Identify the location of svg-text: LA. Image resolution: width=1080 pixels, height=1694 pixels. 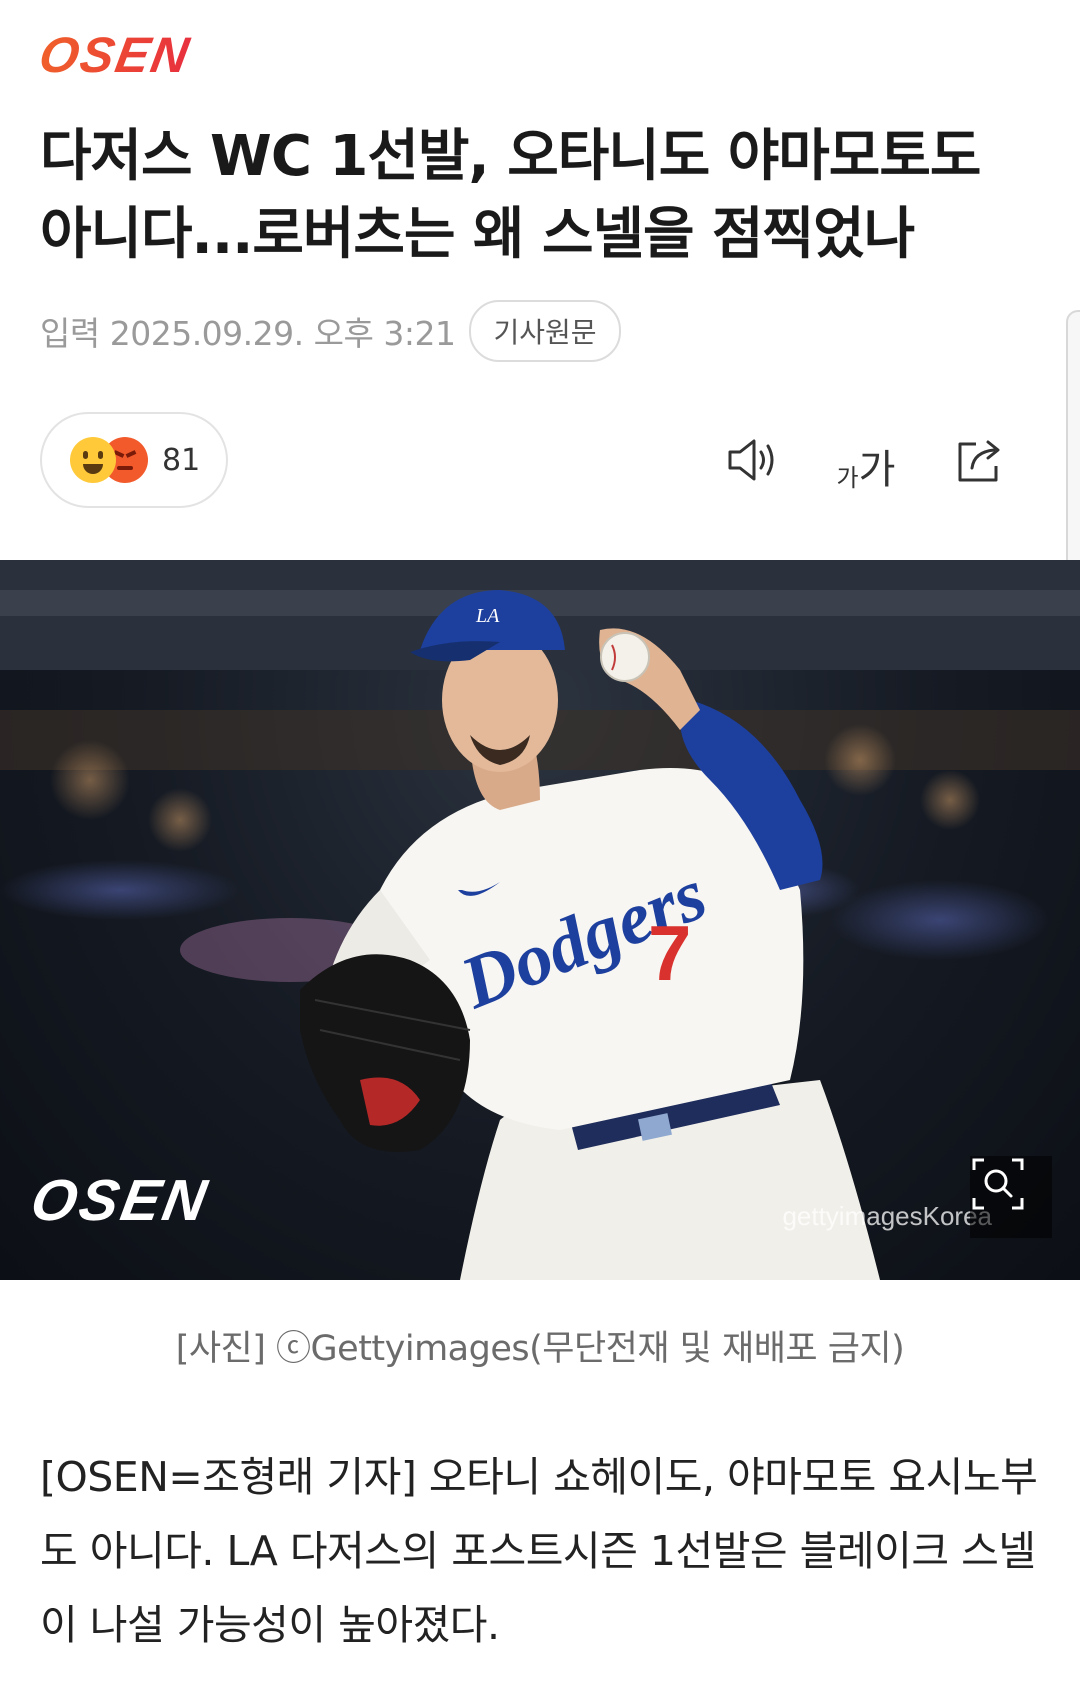
(487, 616).